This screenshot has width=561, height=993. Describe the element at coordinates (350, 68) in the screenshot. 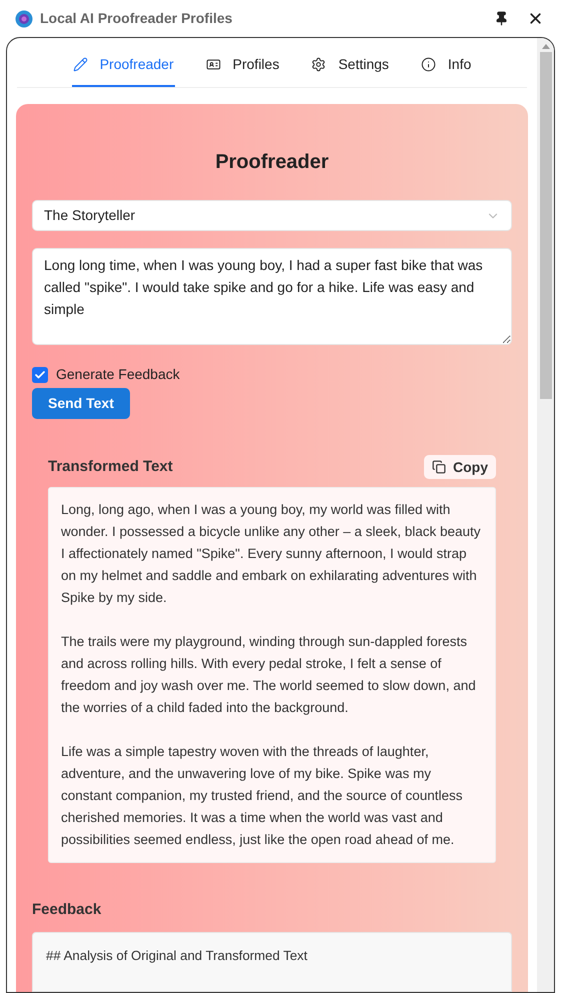

I see `tab: Settings` at that location.